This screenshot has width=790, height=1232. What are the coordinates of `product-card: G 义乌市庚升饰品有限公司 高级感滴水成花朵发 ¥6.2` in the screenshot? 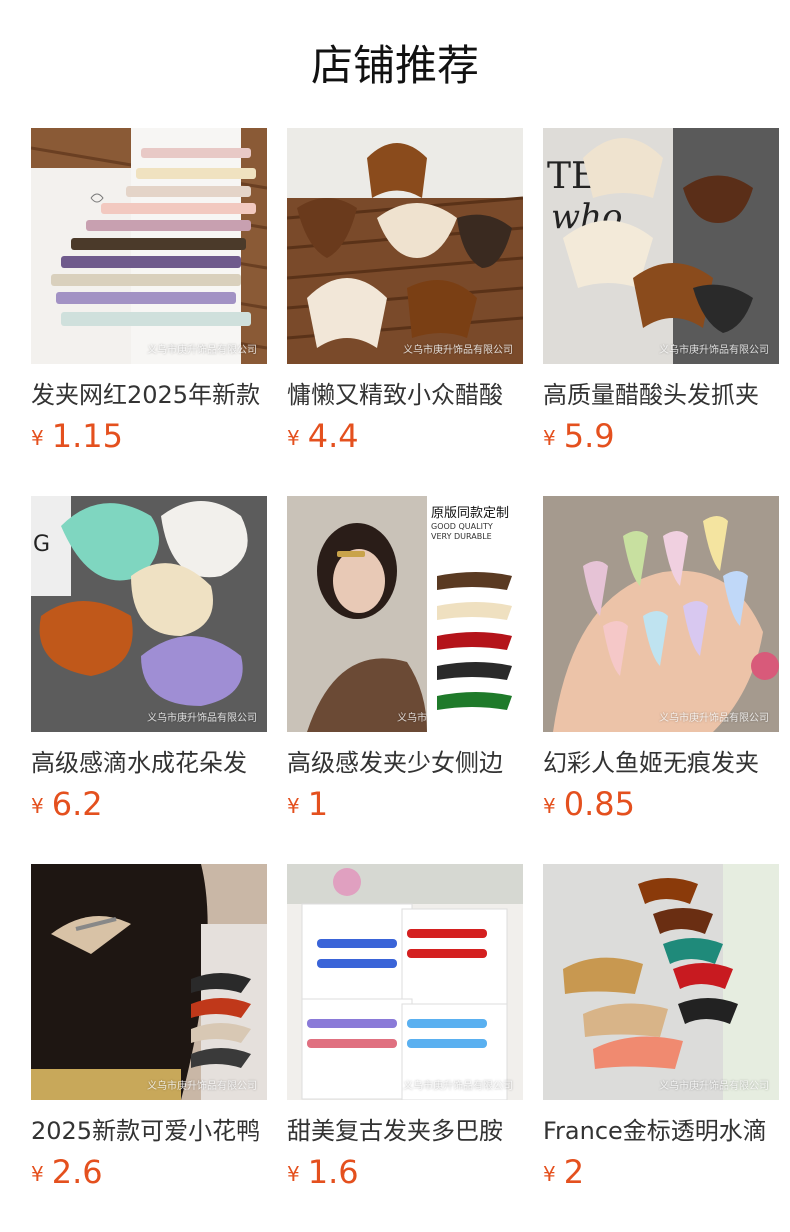 It's located at (149, 680).